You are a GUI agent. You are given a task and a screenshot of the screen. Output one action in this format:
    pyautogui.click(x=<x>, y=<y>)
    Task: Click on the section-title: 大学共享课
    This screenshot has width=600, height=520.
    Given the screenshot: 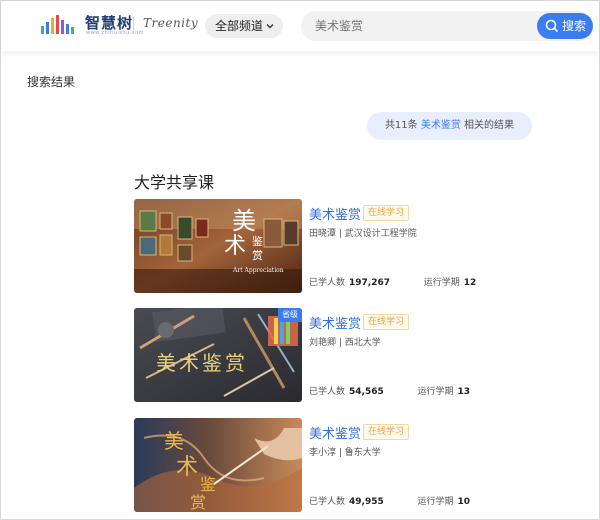 What is the action you would take?
    pyautogui.click(x=174, y=182)
    